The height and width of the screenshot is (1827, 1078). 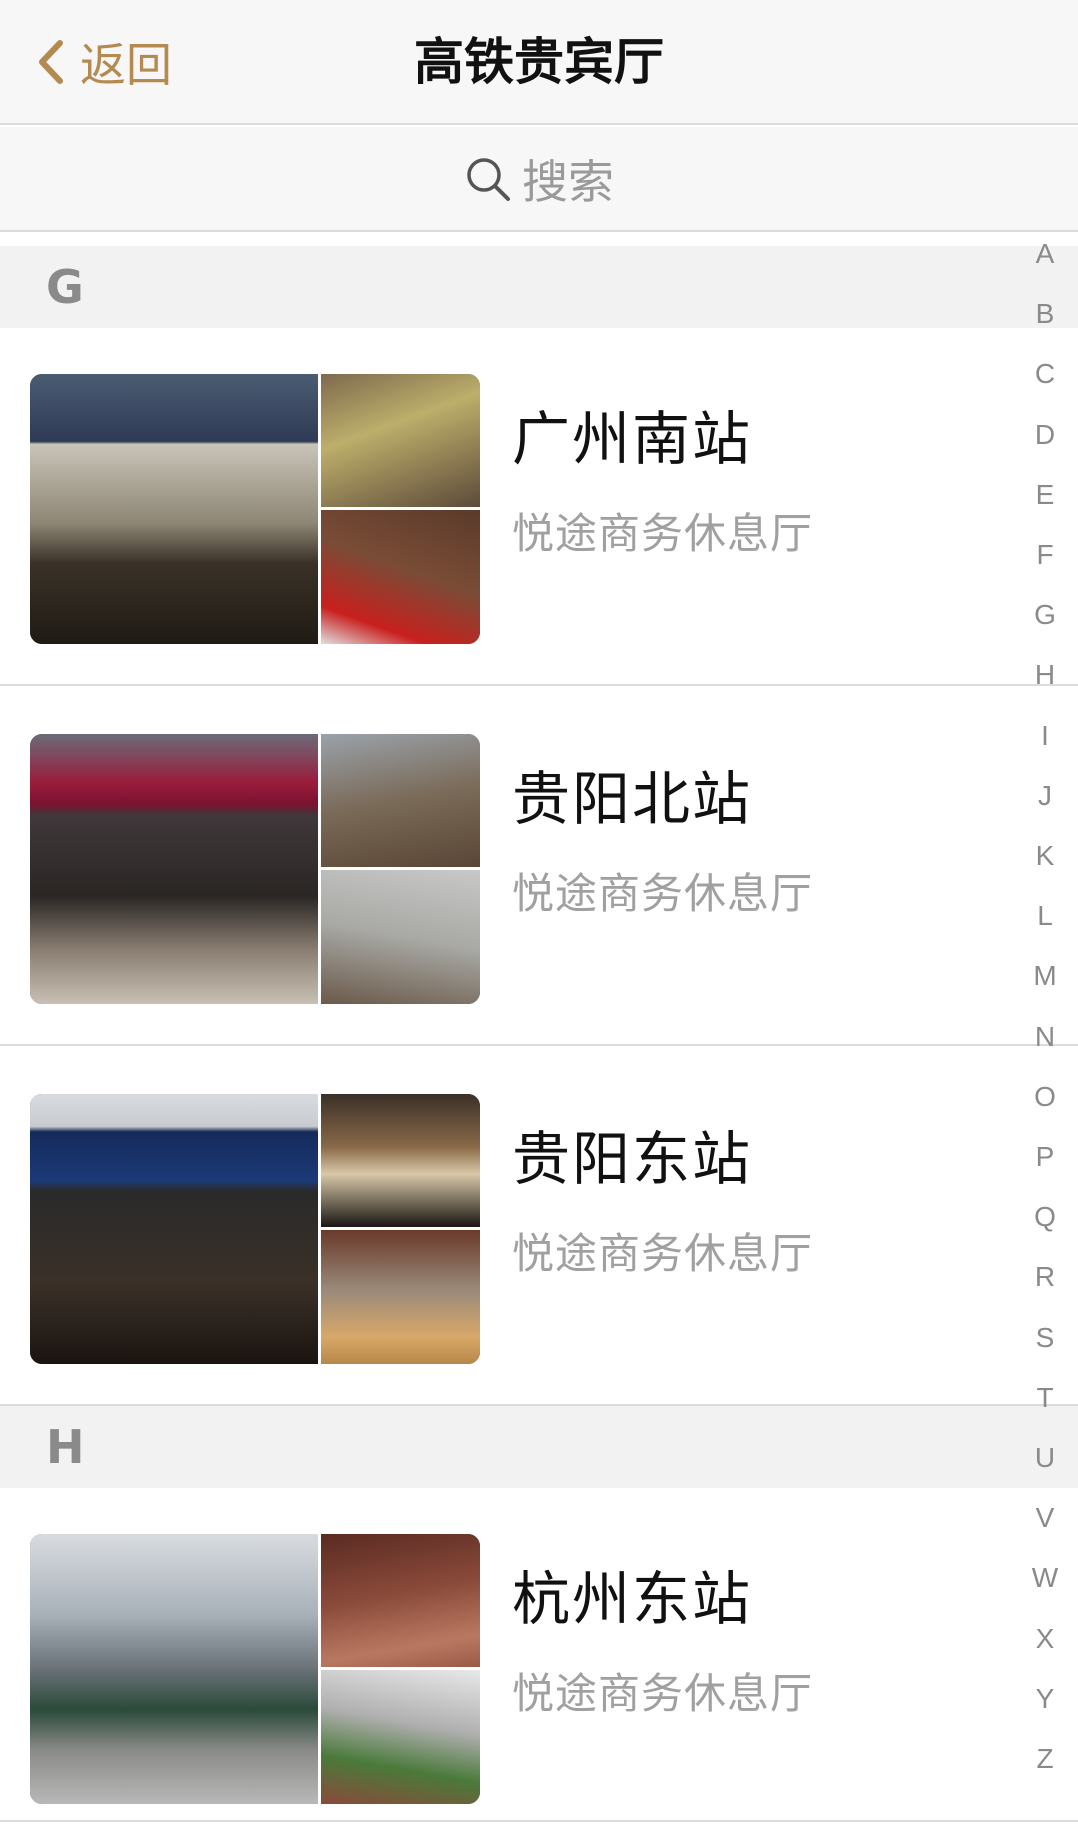 I want to click on index-letter-d: D, so click(x=1045, y=435).